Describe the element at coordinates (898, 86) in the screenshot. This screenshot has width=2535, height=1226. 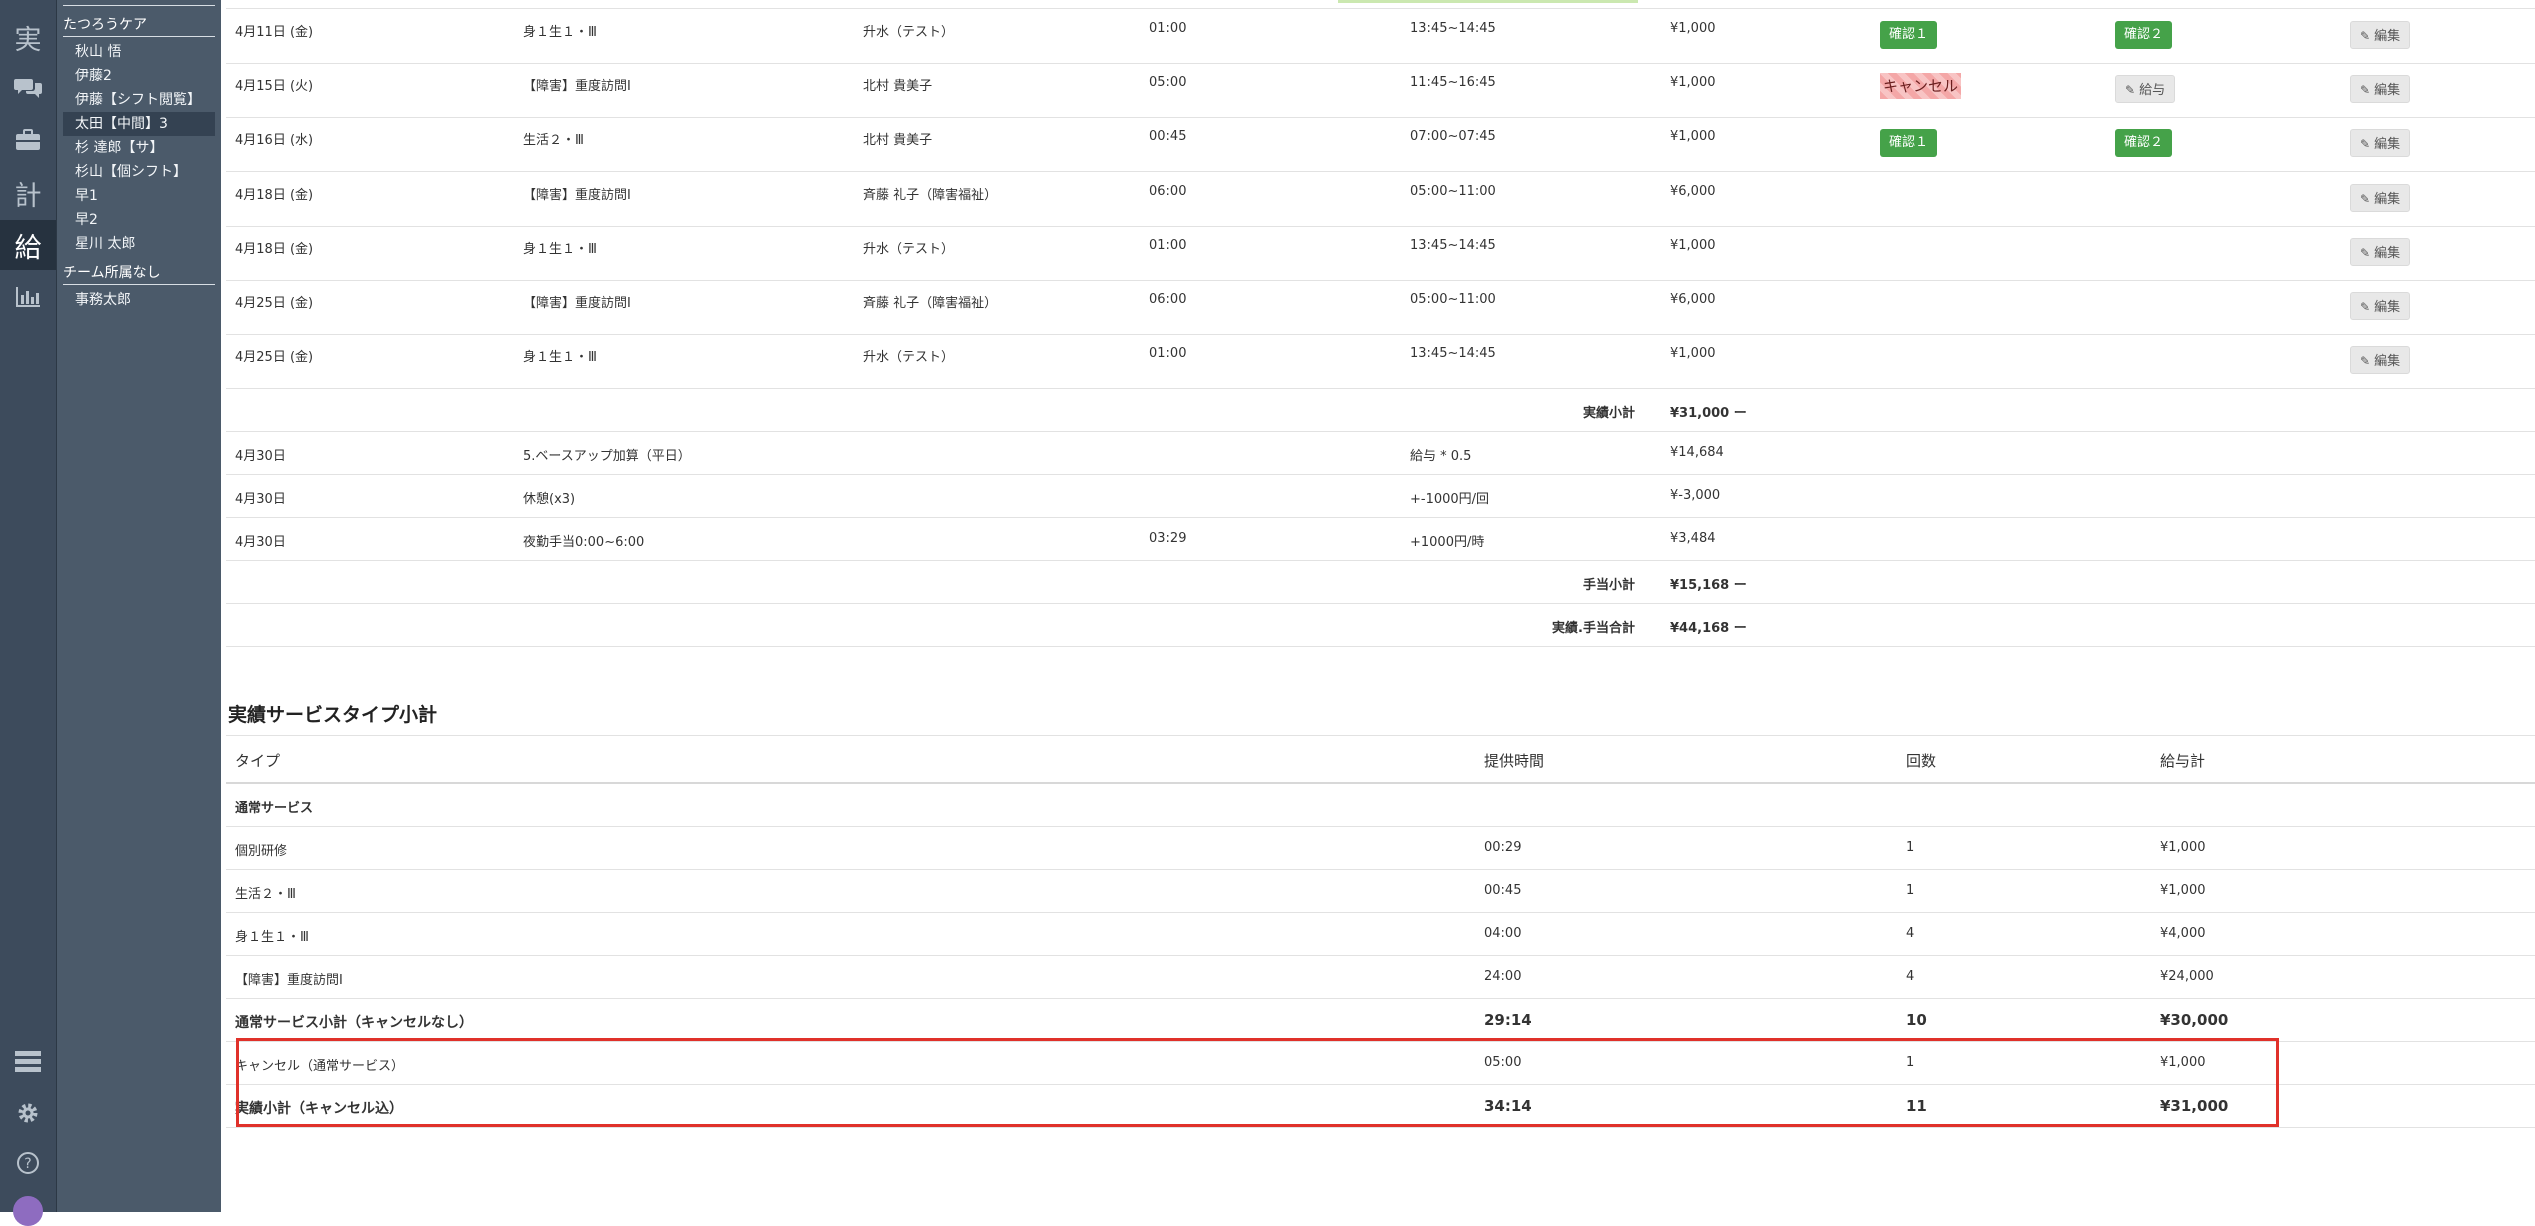
I see `record-staff: 北村 貴美子` at that location.